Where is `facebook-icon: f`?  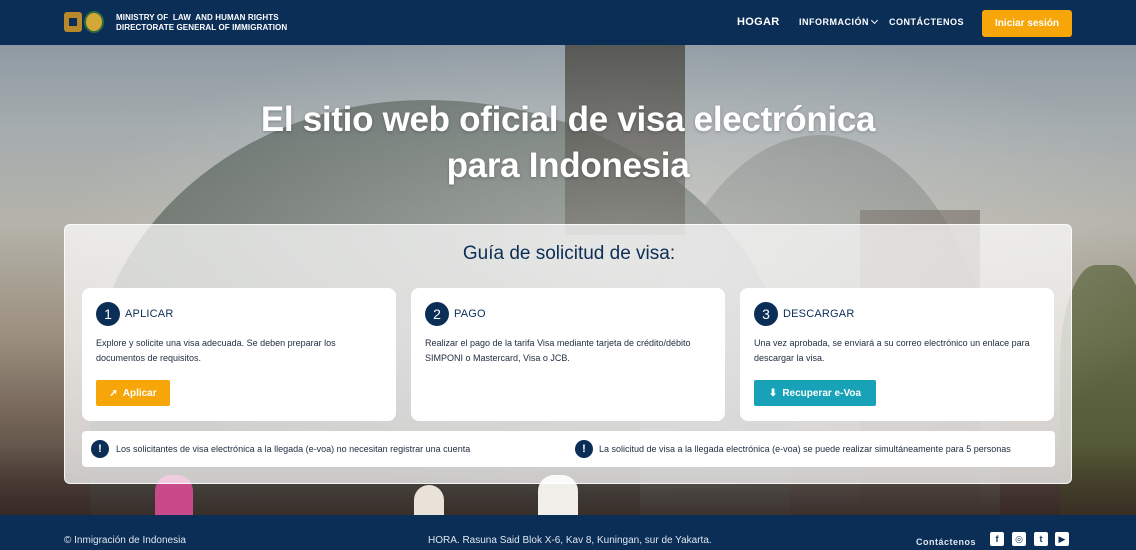
facebook-icon: f is located at coordinates (997, 539).